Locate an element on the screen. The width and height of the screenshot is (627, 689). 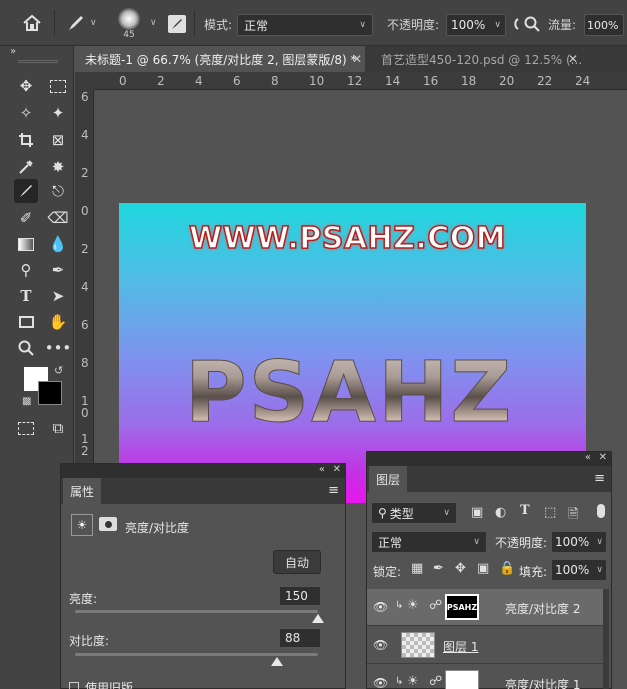
quick-mask-icon is located at coordinates (26, 428).